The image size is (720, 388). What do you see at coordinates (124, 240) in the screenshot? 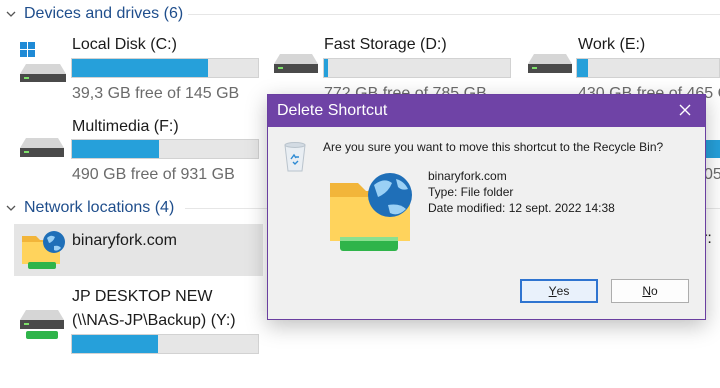
I see `network-item-name: binaryfork.com` at bounding box center [124, 240].